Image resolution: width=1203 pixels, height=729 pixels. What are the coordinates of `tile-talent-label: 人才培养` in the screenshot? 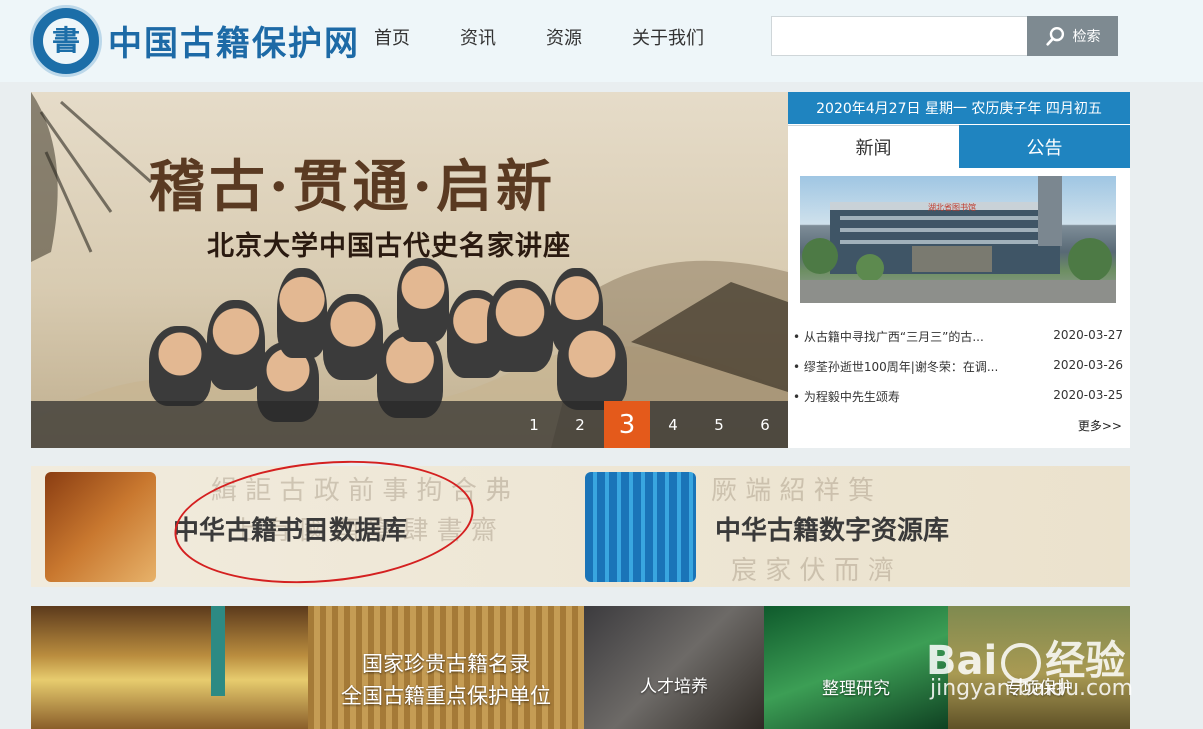 It's located at (674, 687).